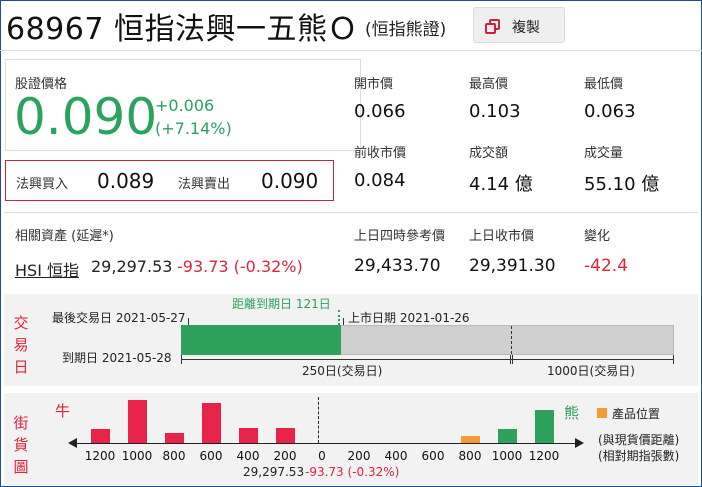 The height and width of the screenshot is (487, 702). I want to click on change-label: 變化, so click(597, 236).